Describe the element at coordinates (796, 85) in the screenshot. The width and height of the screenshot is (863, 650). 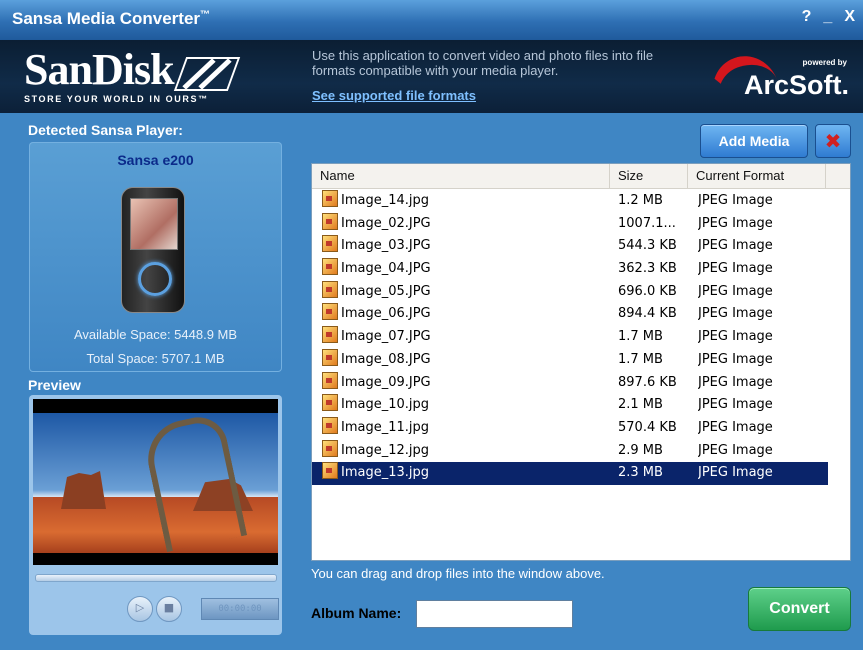
I see `arcsoft-name: ArcSoft.` at that location.